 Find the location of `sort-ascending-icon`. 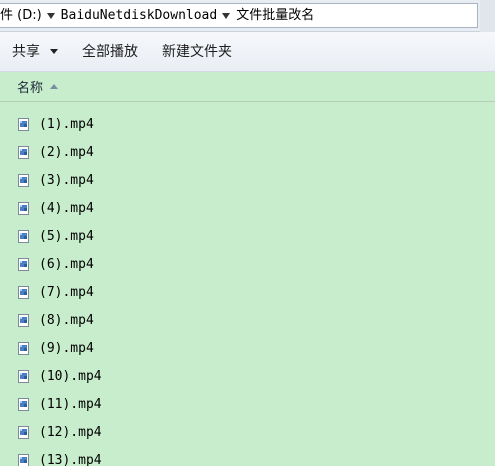

sort-ascending-icon is located at coordinates (54, 86).